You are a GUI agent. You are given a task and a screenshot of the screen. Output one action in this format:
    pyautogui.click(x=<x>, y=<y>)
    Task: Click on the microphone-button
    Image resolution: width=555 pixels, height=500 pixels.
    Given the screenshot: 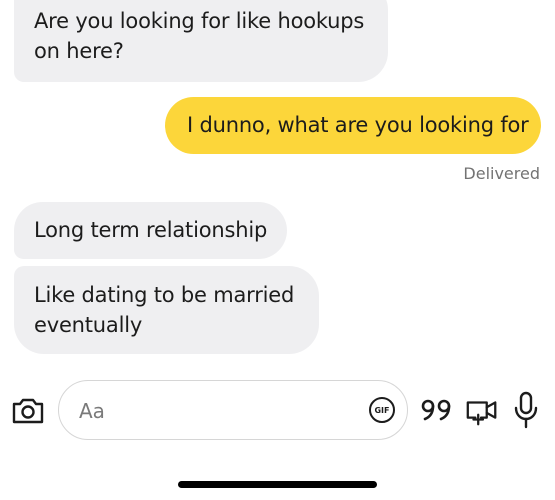 What is the action you would take?
    pyautogui.click(x=526, y=410)
    